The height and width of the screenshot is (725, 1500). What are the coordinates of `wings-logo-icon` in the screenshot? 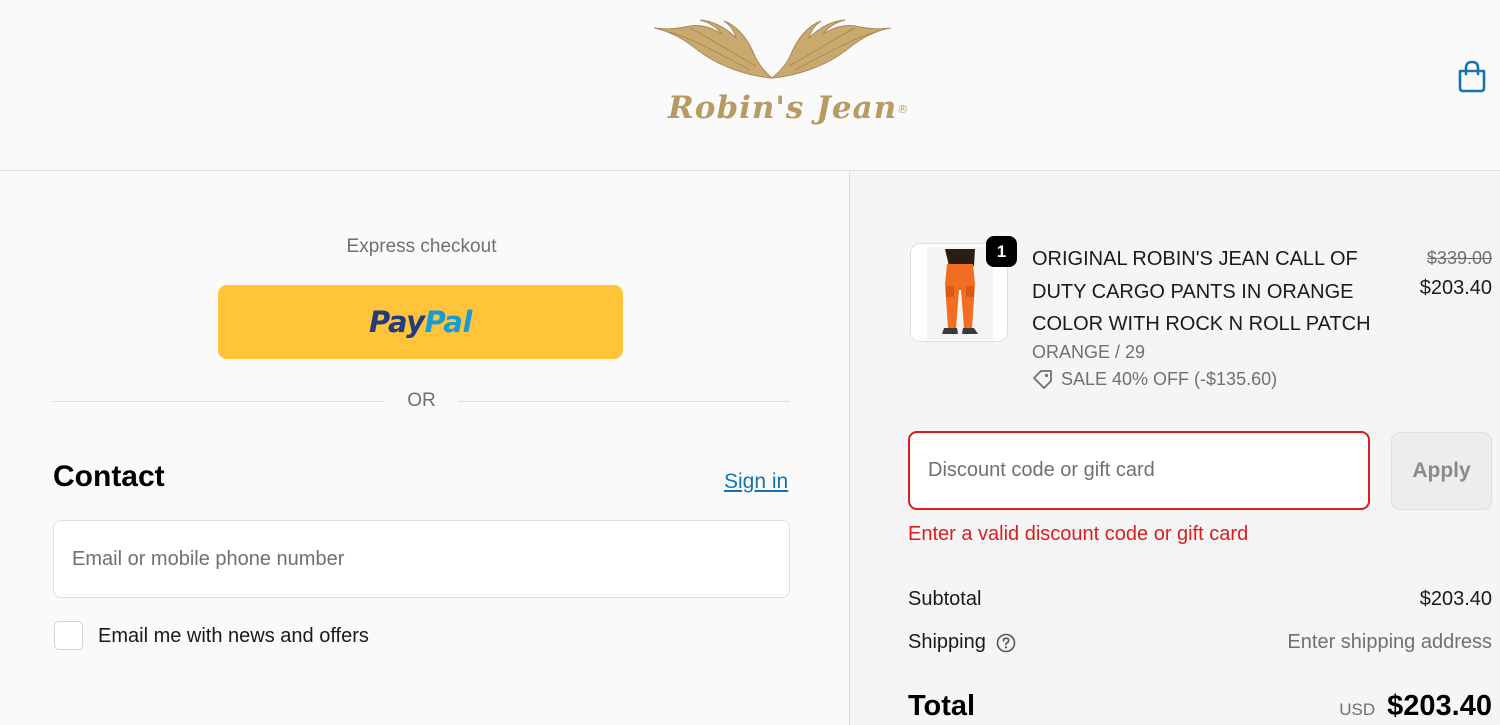 It's located at (772, 49).